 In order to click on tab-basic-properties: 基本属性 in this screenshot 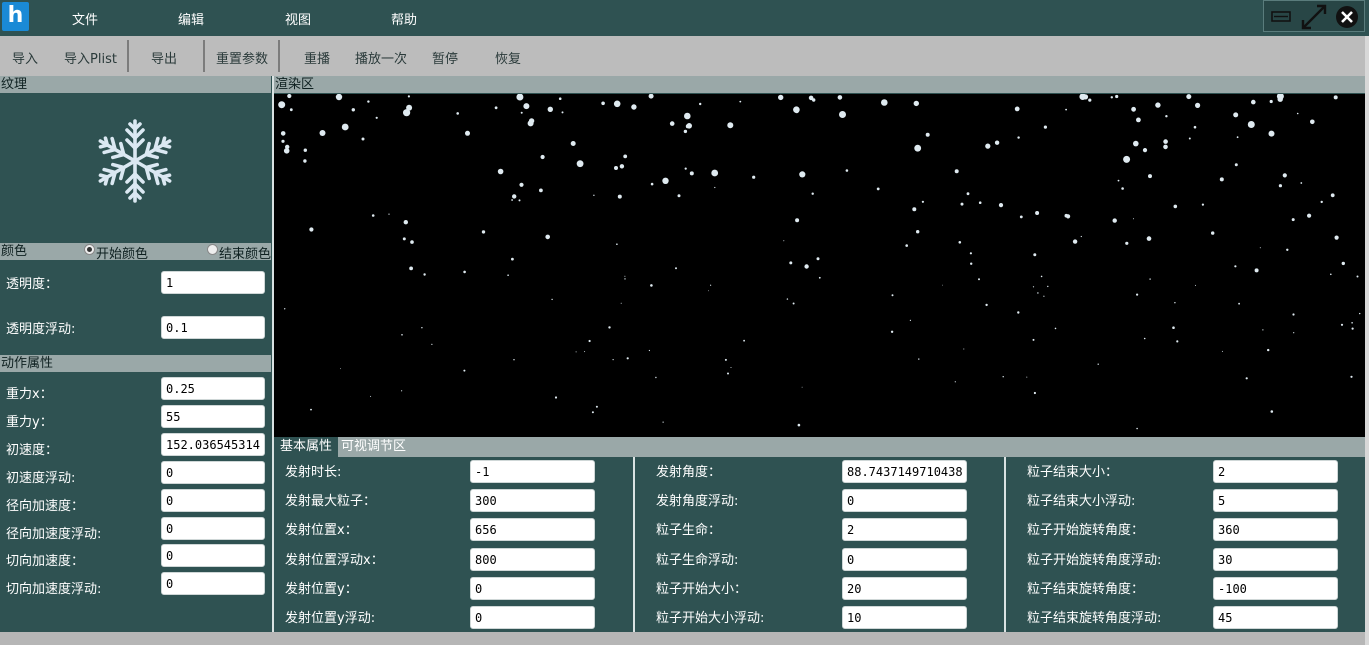, I will do `click(306, 447)`.